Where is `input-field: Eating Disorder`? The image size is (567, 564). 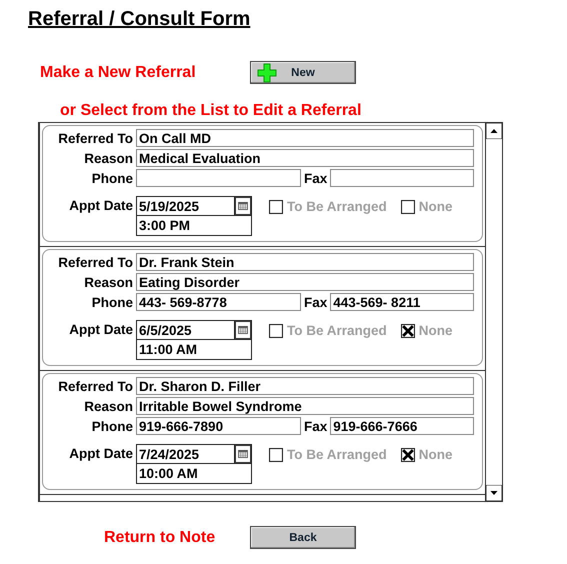 input-field: Eating Disorder is located at coordinates (305, 282).